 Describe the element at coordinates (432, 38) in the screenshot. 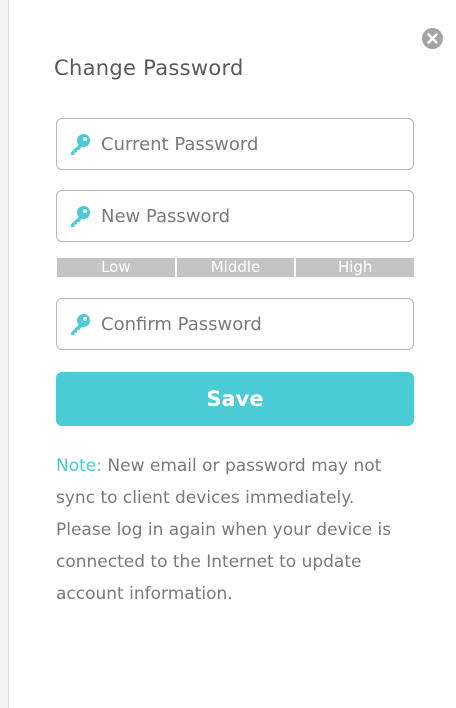

I see `close-icon` at that location.